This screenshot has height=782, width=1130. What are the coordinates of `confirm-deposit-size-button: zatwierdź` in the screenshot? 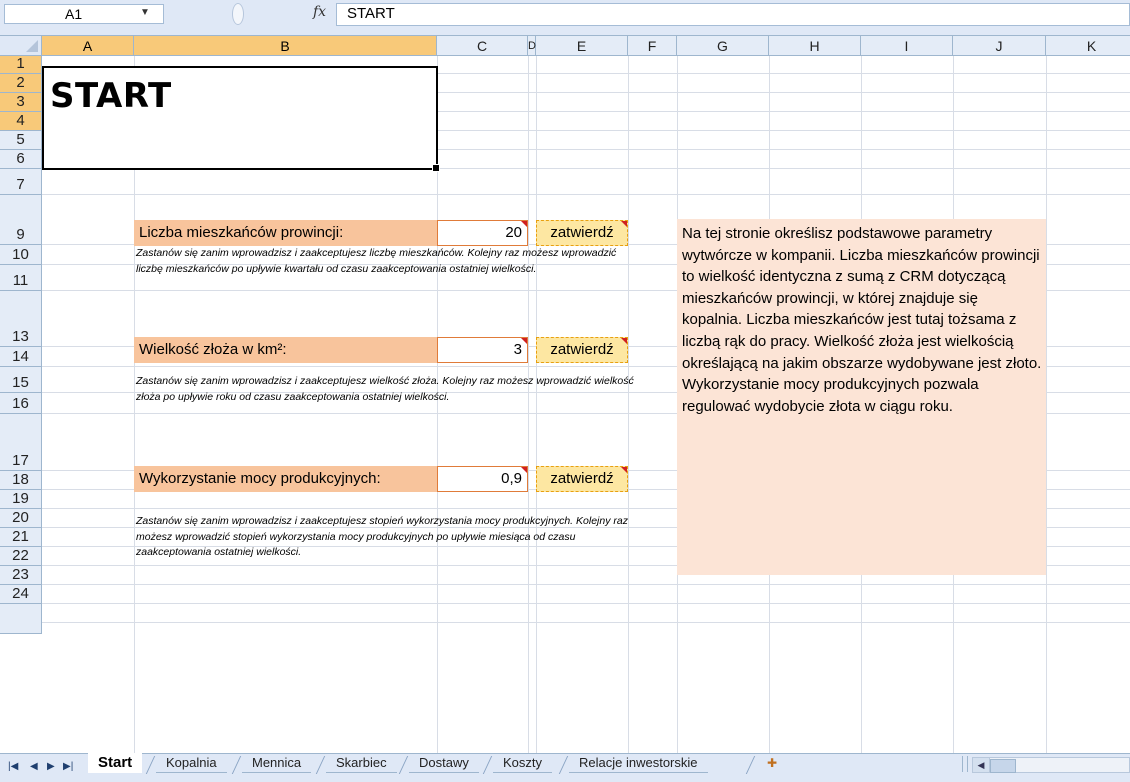 It's located at (582, 350).